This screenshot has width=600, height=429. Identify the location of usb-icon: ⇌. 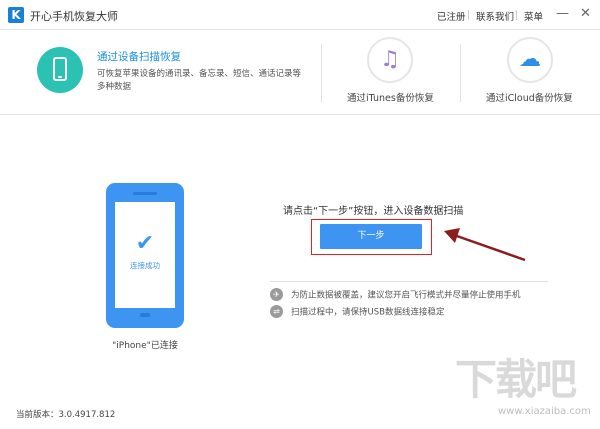
(276, 311).